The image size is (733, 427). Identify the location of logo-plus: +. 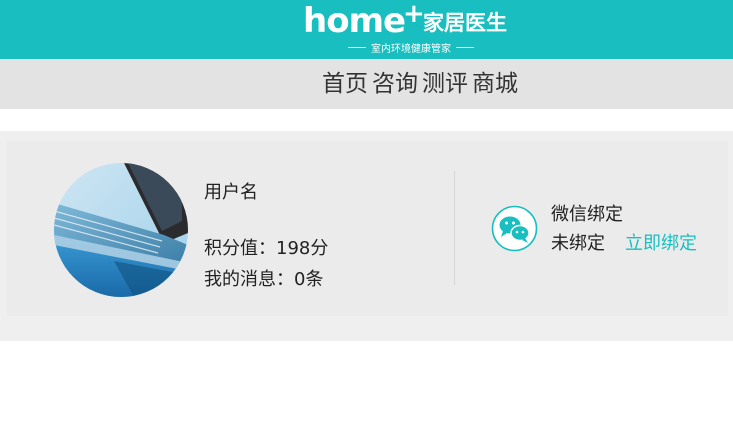
(414, 14).